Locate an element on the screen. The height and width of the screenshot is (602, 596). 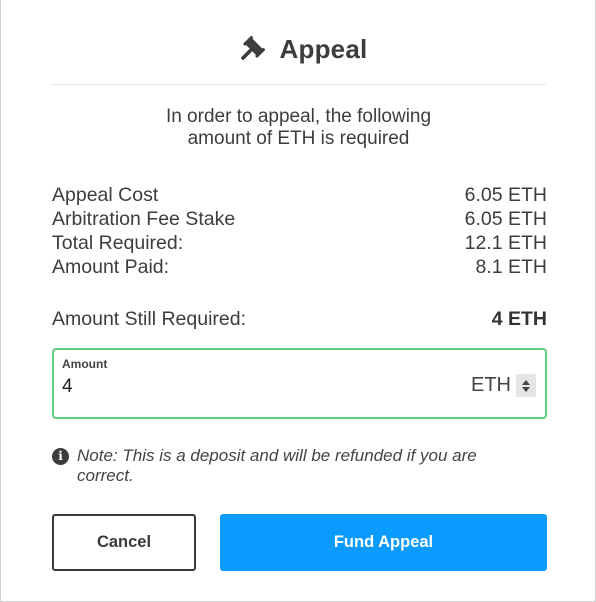
summary-row-total-required: Total Required: 12.1 ETH is located at coordinates (299, 243).